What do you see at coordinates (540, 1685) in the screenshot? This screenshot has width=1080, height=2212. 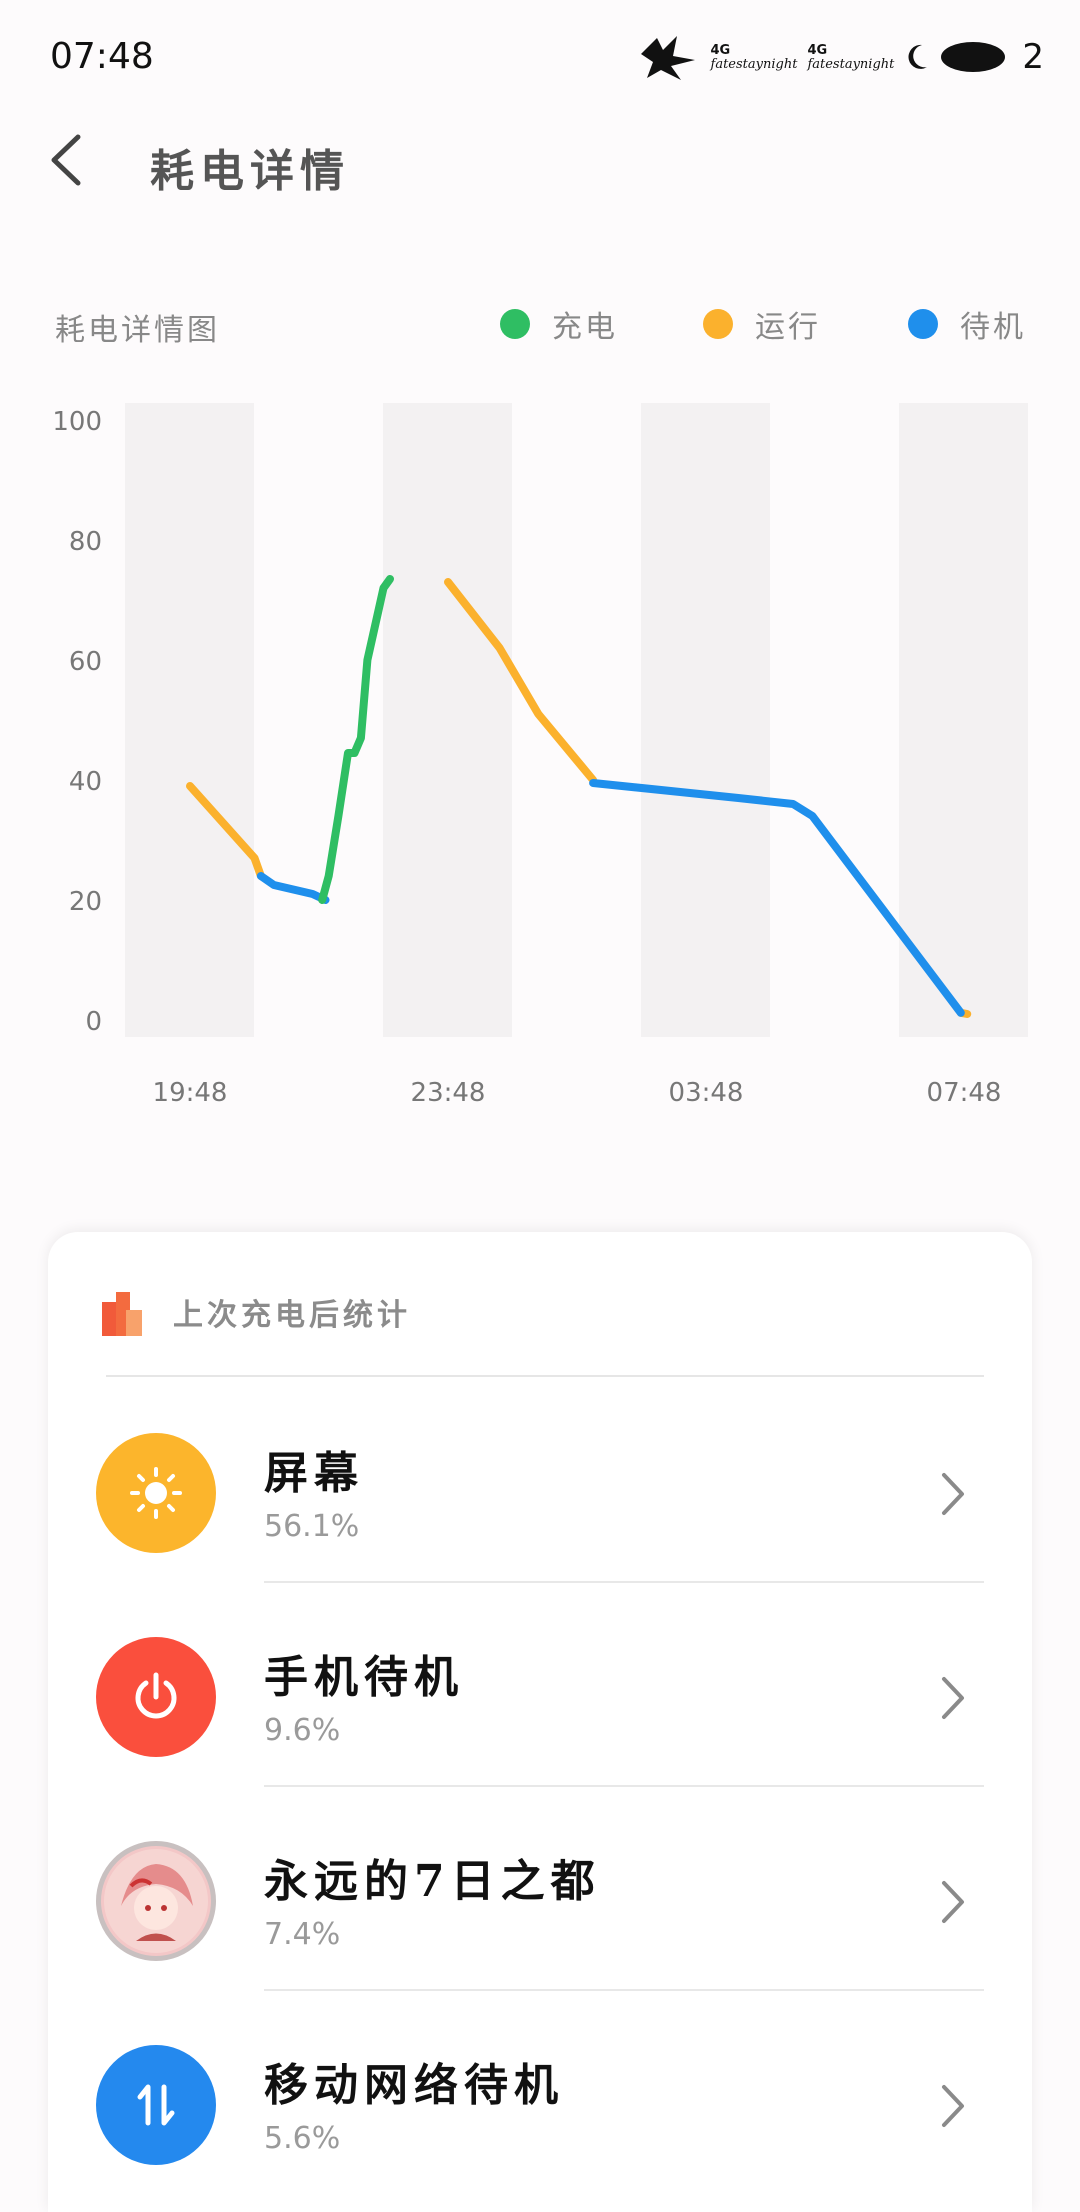 I see `list-item-standby: 手机待机 9.6%` at bounding box center [540, 1685].